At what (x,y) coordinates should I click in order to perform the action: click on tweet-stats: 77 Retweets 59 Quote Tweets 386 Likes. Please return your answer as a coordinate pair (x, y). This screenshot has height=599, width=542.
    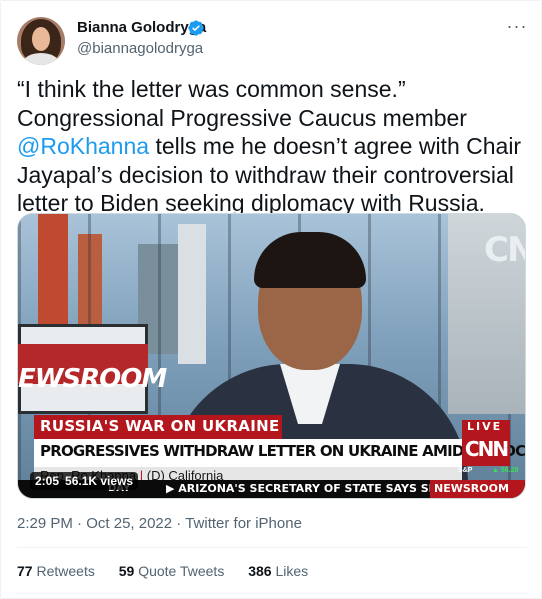
    Looking at the image, I should click on (172, 571).